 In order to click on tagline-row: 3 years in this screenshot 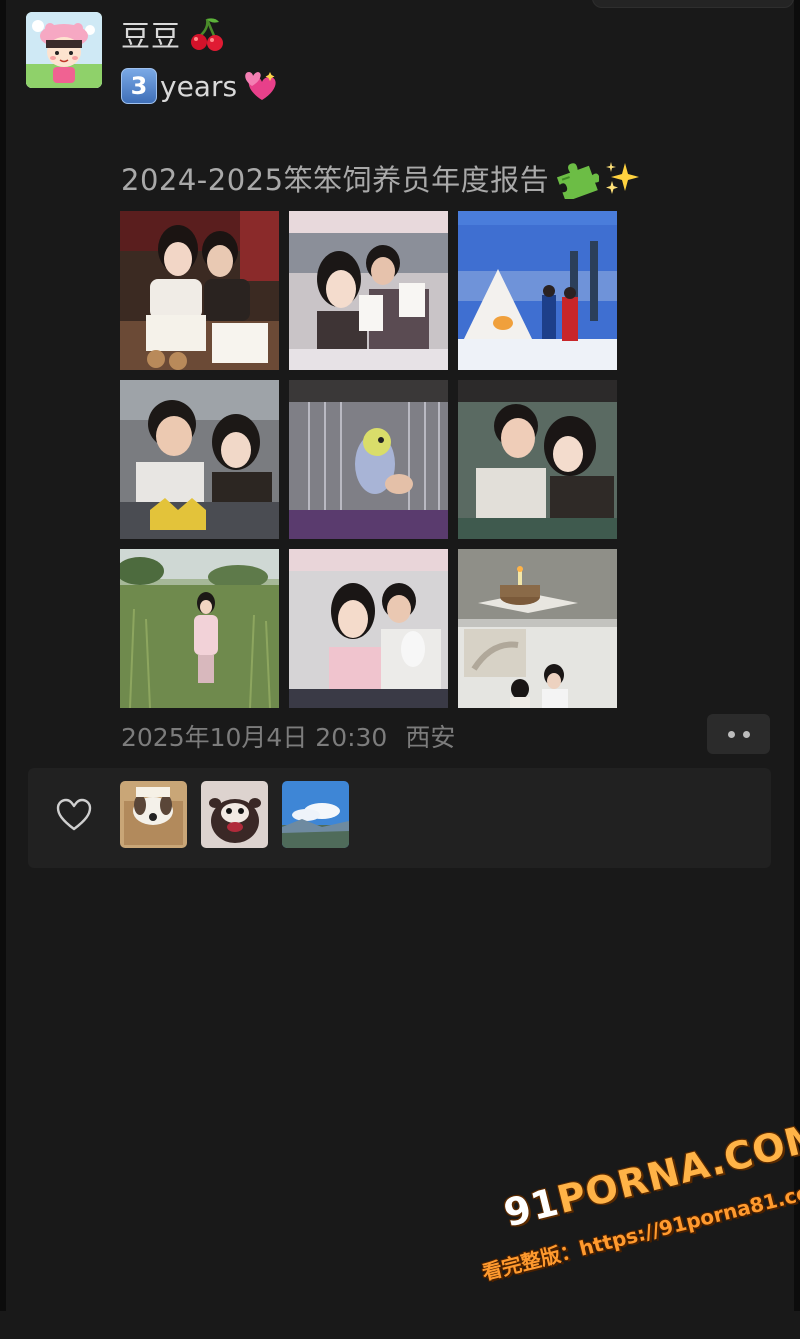, I will do `click(200, 86)`.